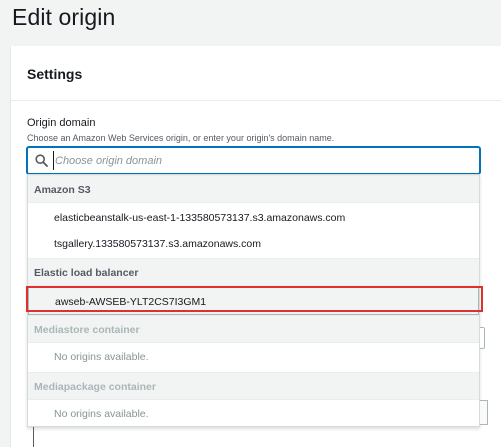  I want to click on option-mediapackage-empty: No origins available., so click(101, 414).